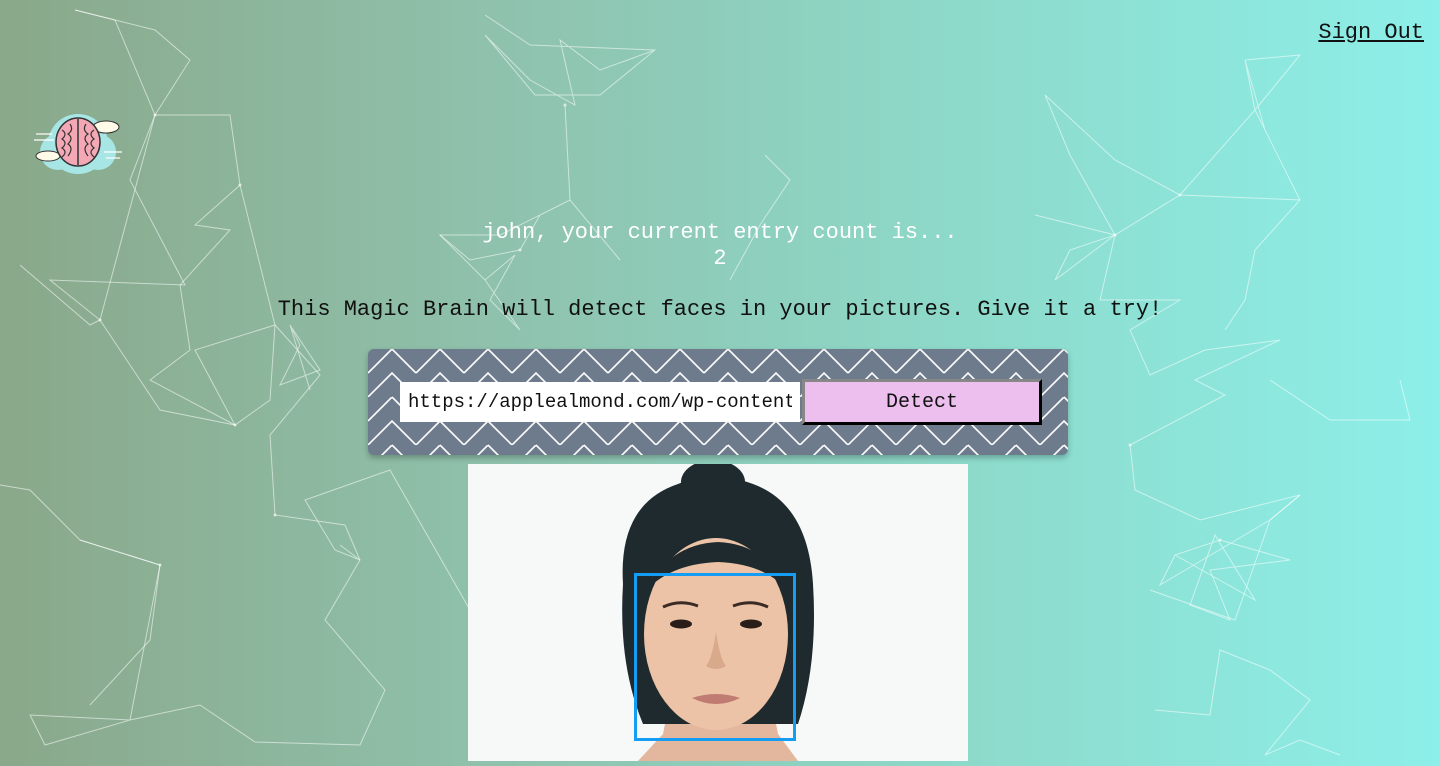 The image size is (1440, 766). What do you see at coordinates (720, 258) in the screenshot?
I see `entry-count-value: 2` at bounding box center [720, 258].